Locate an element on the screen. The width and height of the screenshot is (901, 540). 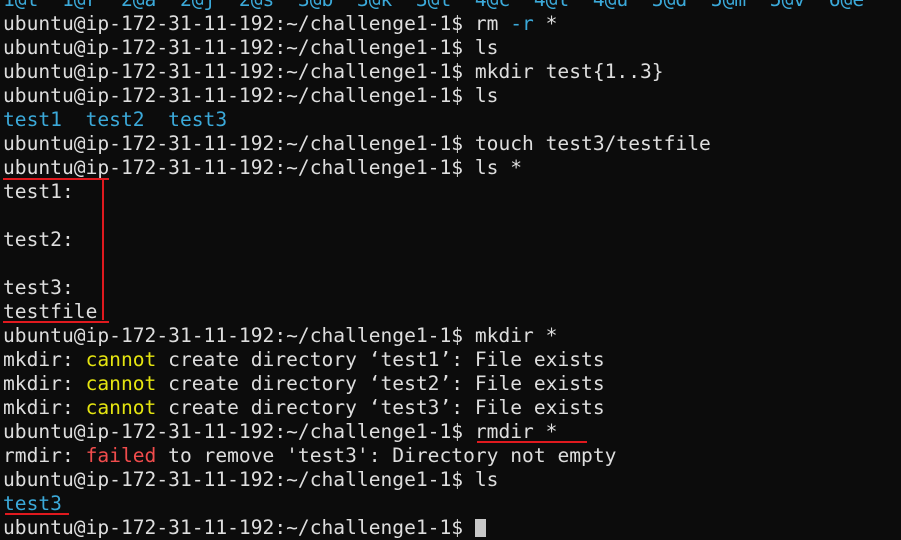
output-line: test1: is located at coordinates (38, 191).